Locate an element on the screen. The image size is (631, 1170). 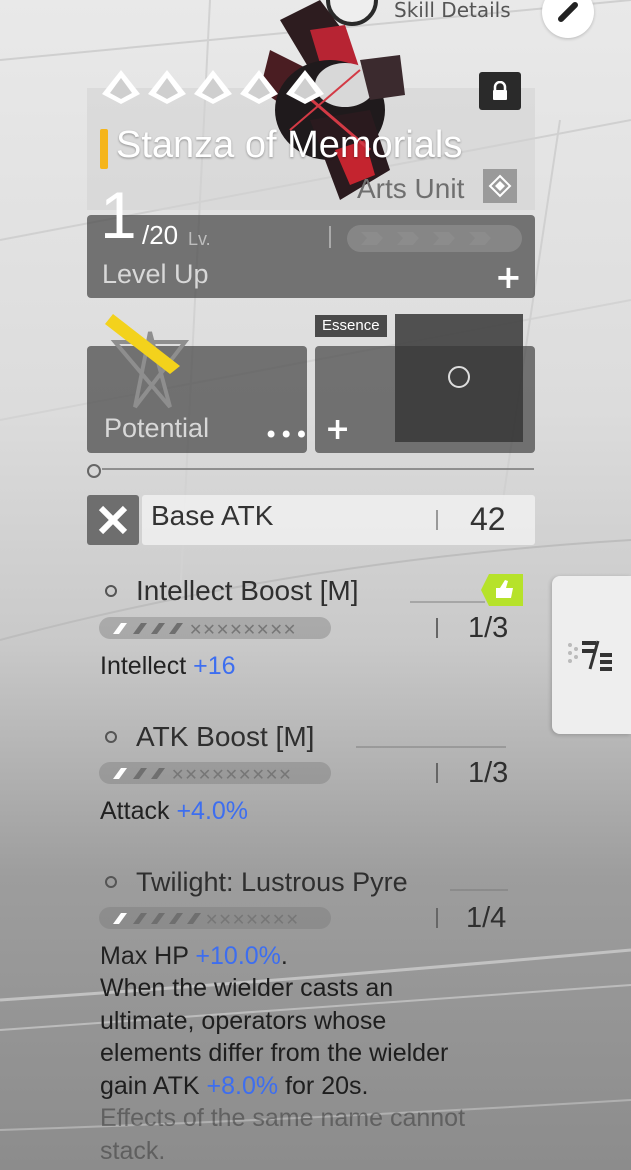
weapon-type: Arts Unit is located at coordinates (411, 188).